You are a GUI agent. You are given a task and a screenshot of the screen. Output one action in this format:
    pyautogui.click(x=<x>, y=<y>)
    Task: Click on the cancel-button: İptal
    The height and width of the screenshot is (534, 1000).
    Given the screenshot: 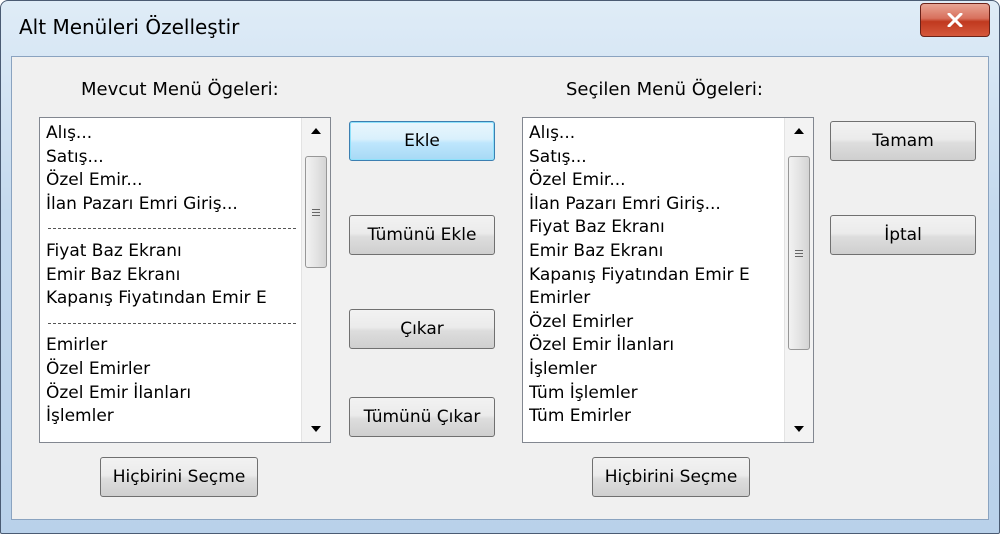 What is the action you would take?
    pyautogui.click(x=903, y=235)
    